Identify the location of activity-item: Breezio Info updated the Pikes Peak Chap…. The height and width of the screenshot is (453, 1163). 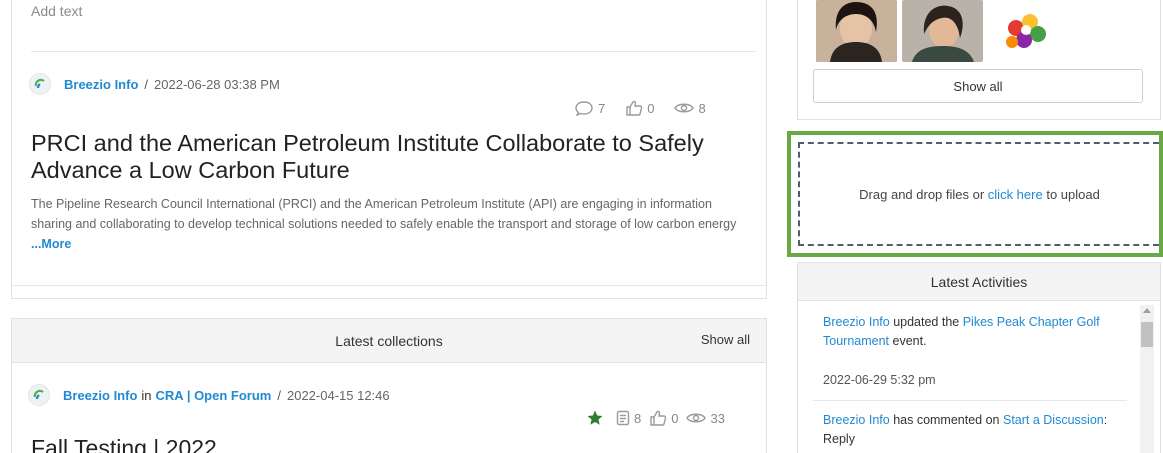
(968, 332).